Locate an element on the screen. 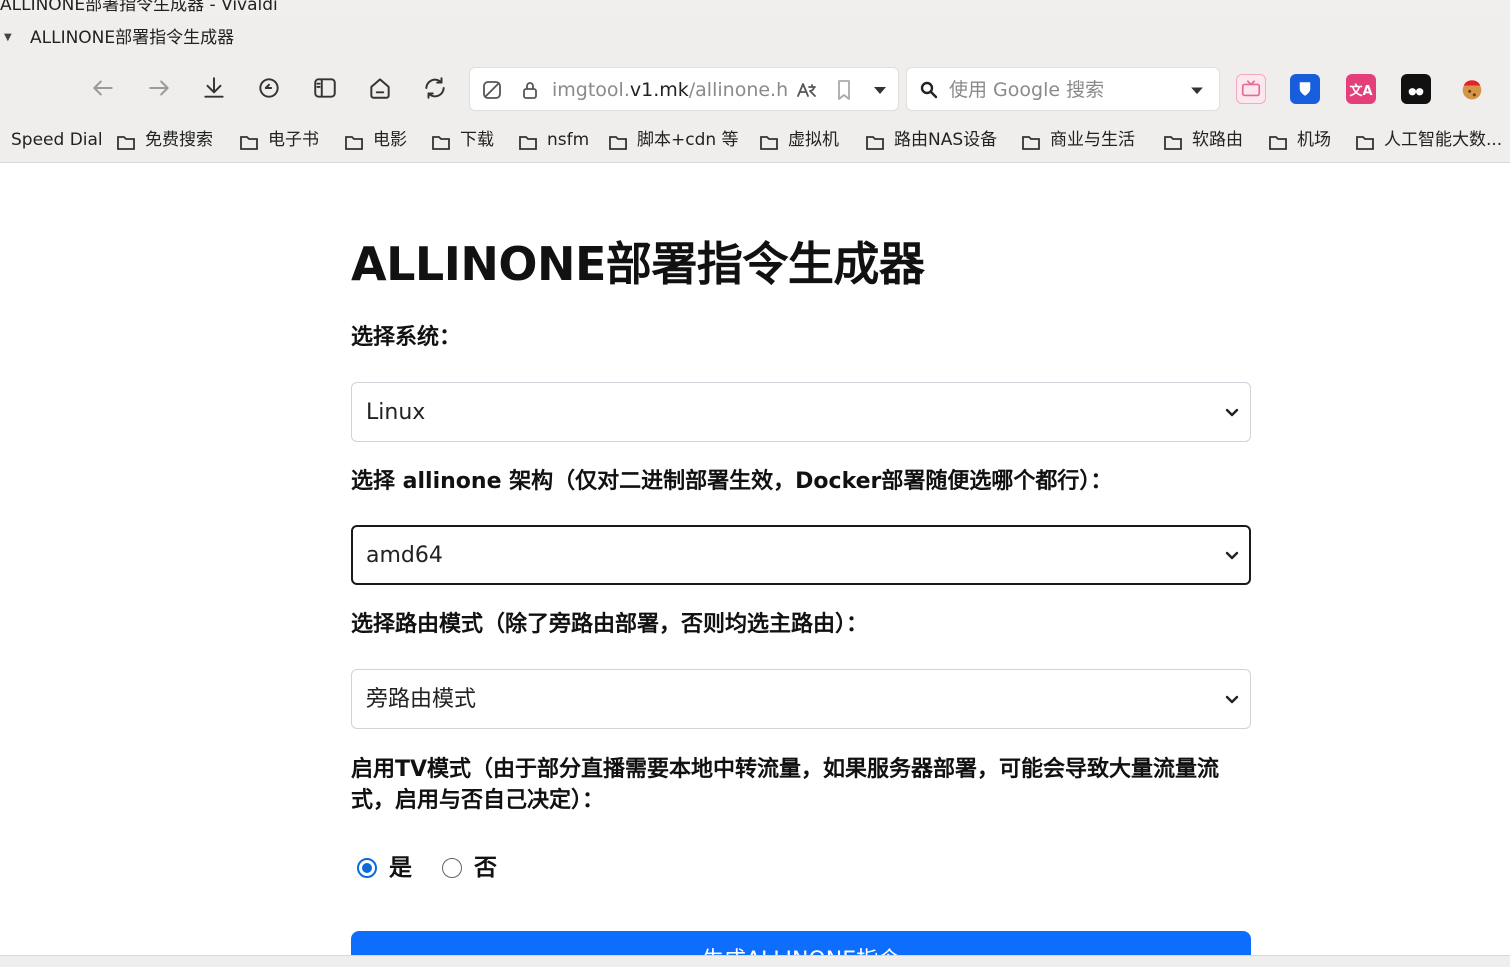  bookmark-speed-dial: Speed Dial is located at coordinates (57, 140).